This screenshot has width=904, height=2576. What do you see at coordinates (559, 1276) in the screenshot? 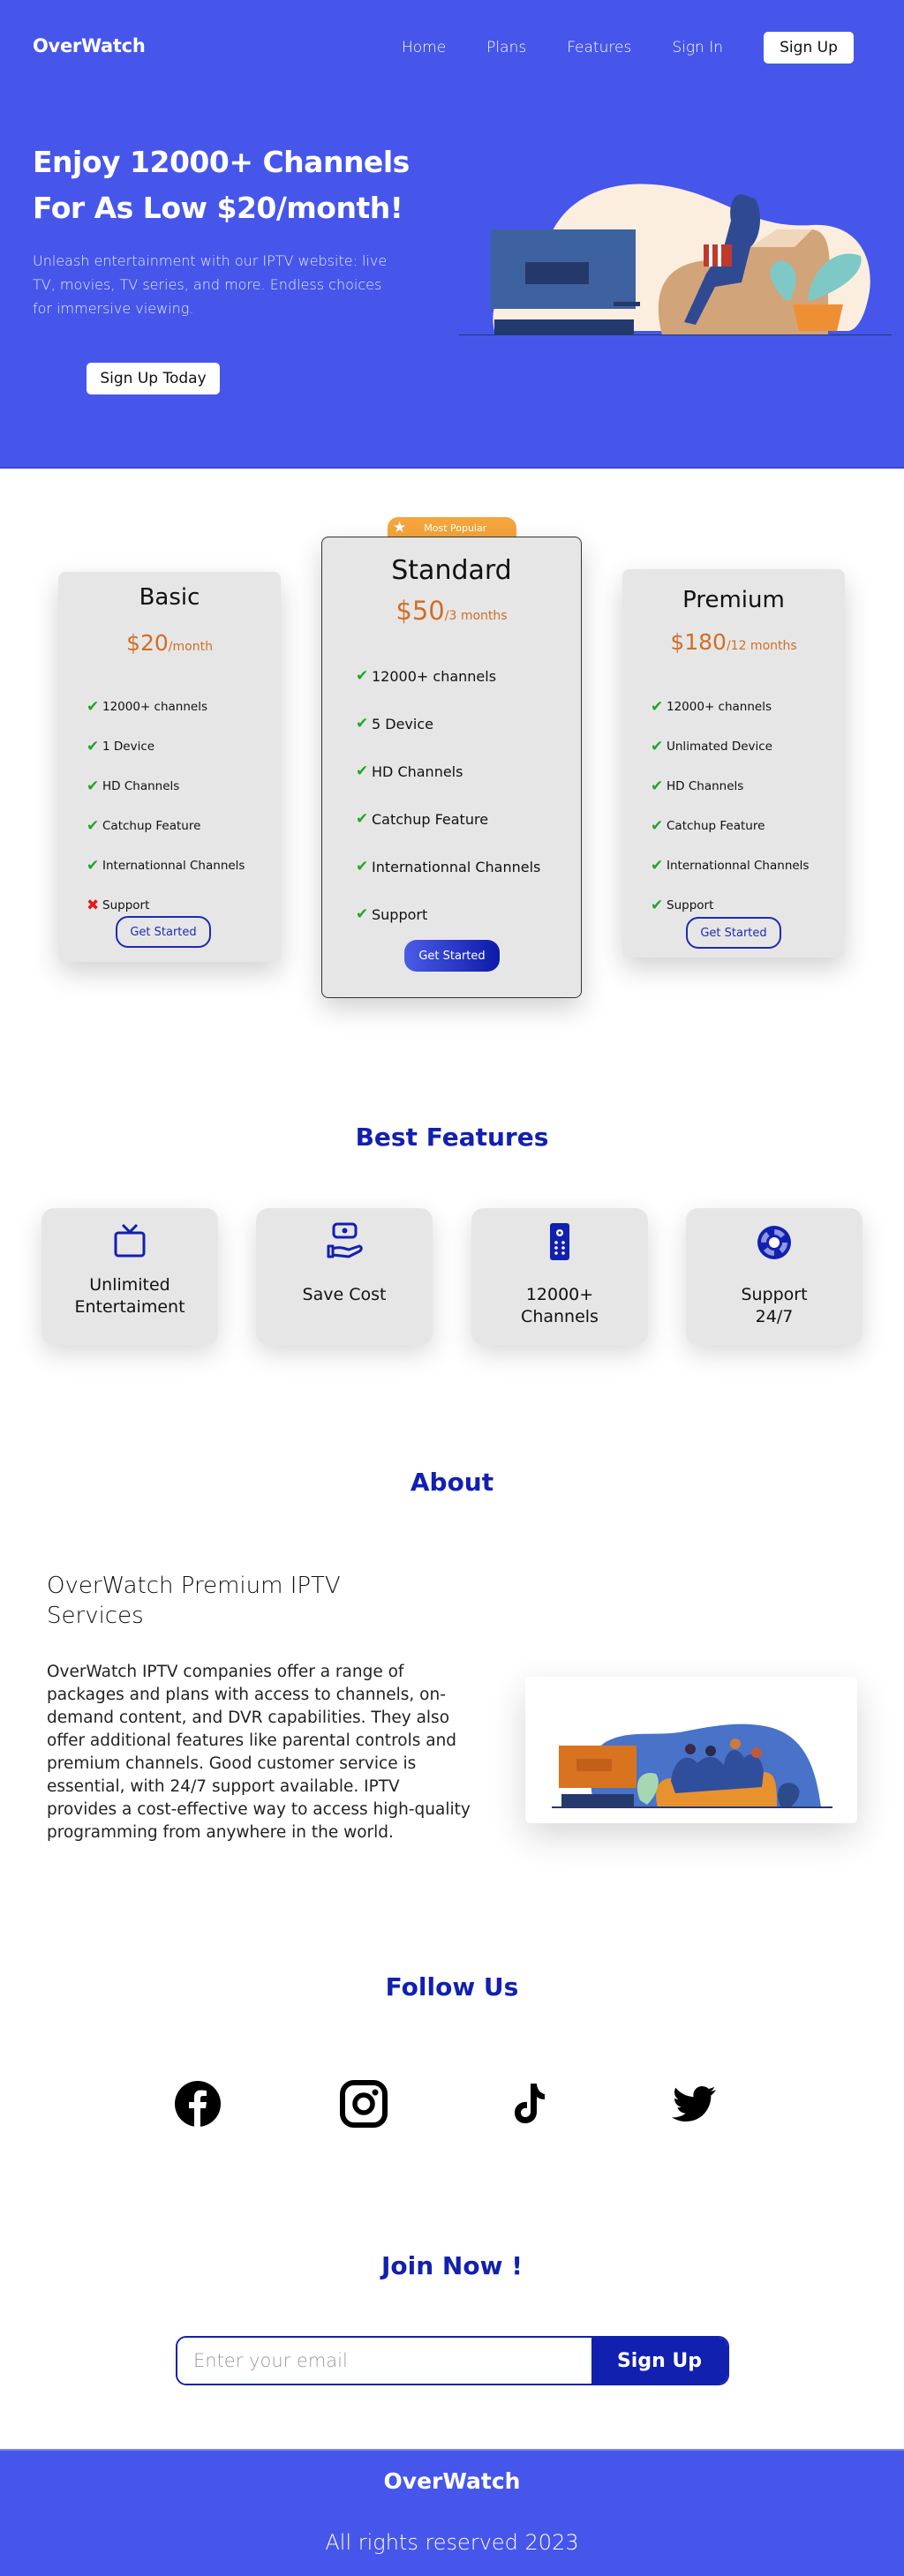
I see `feature-card-channels: 12000+ Channels` at bounding box center [559, 1276].